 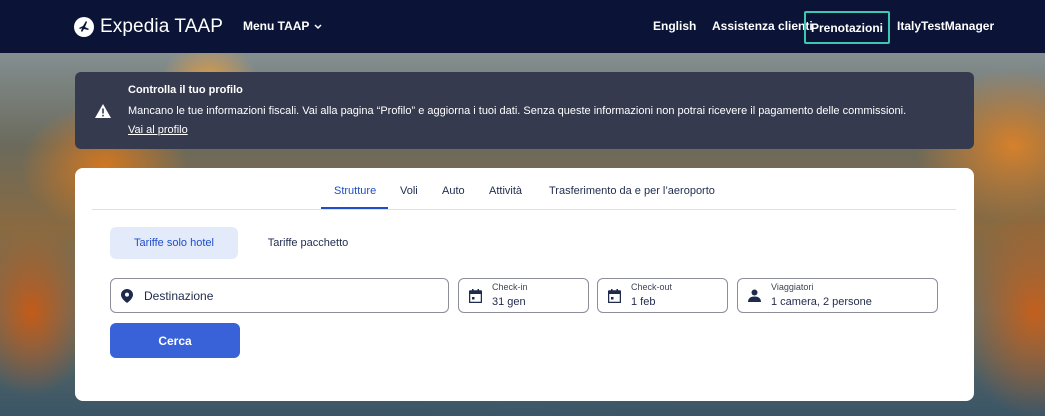 I want to click on chevron-down-icon, so click(x=318, y=26).